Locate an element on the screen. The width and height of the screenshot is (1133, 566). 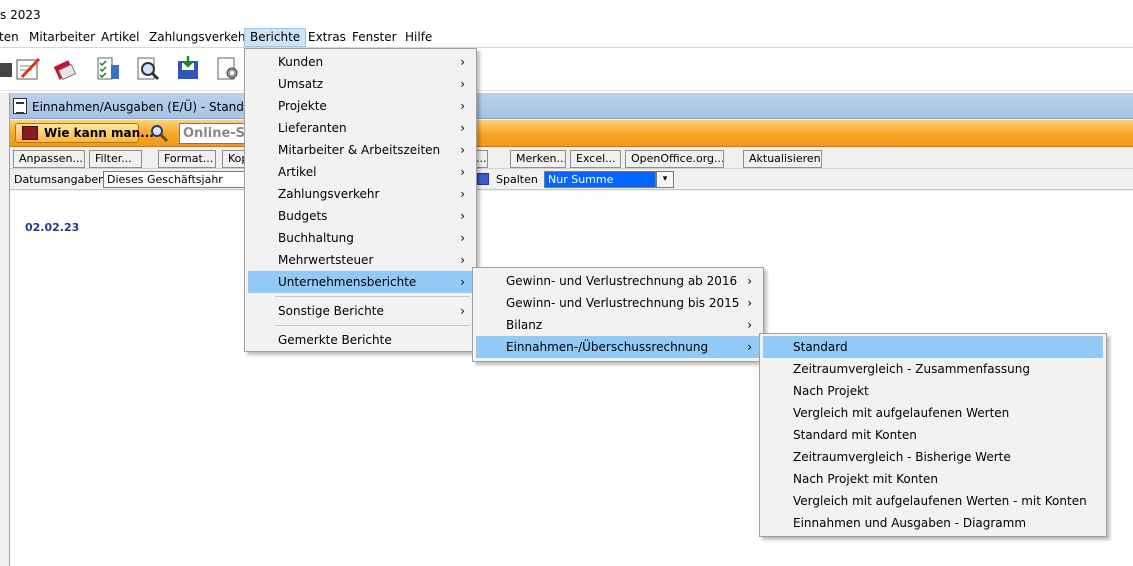
menu-item-nach-projekt: Nach Projekt is located at coordinates (933, 391).